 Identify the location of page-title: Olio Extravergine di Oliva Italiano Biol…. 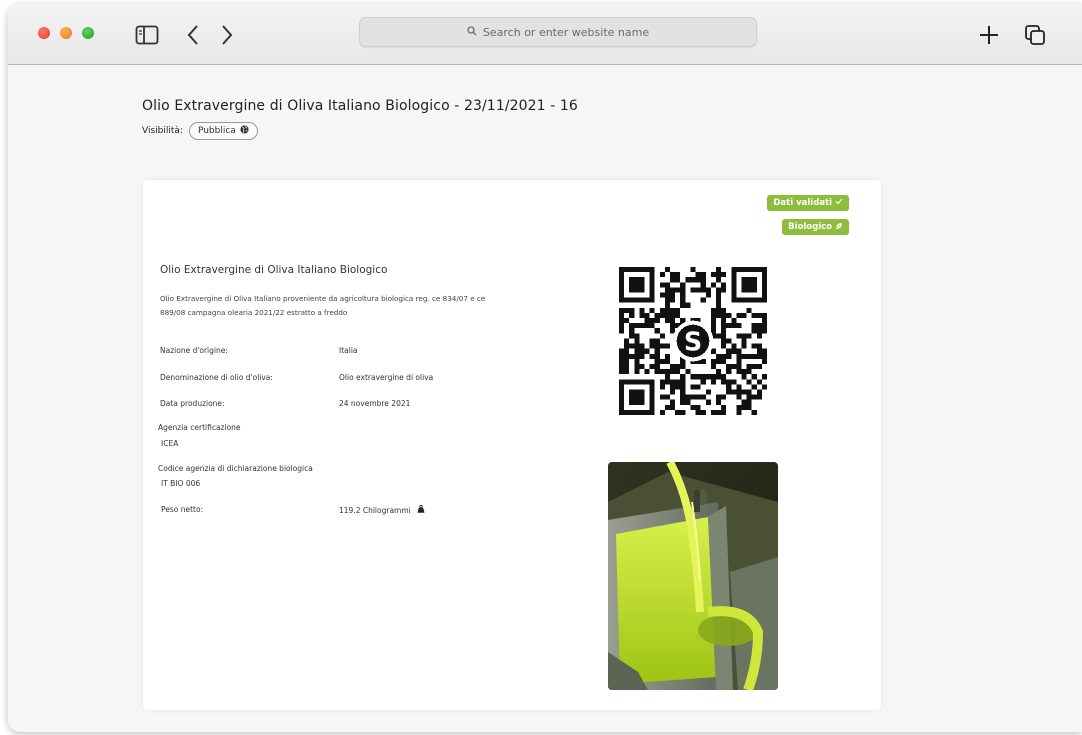
(360, 106).